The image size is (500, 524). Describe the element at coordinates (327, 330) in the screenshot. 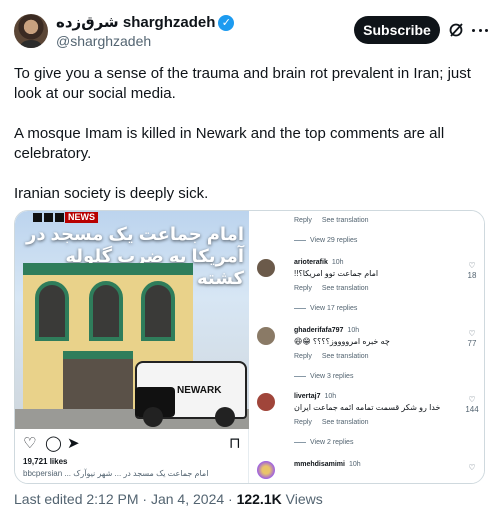

I see `commenter-name: ghaderifafa797 10h` at that location.